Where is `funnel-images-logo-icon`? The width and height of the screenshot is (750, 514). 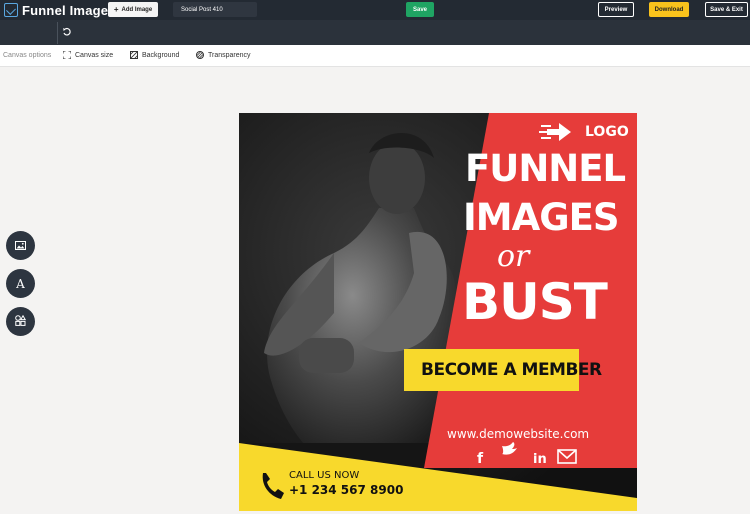
funnel-images-logo-icon is located at coordinates (11, 10).